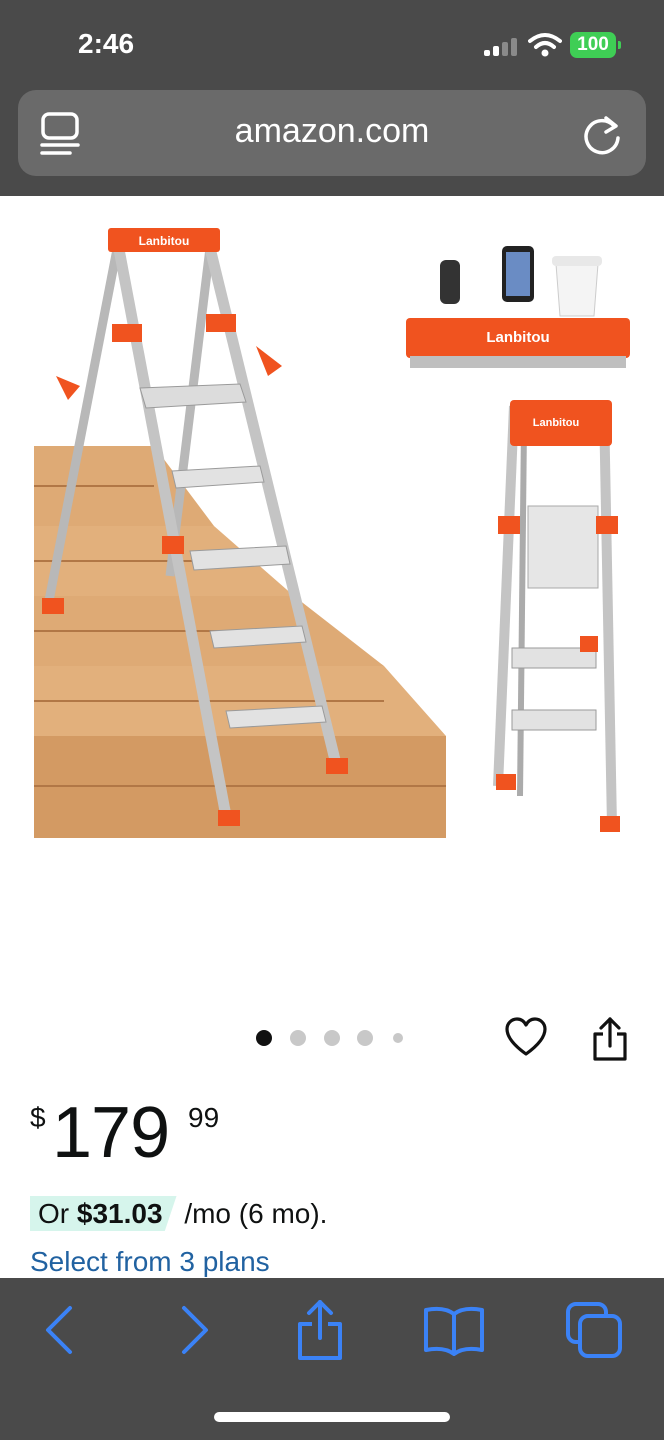  Describe the element at coordinates (502, 46) in the screenshot. I see `cellular-signal-icon` at that location.